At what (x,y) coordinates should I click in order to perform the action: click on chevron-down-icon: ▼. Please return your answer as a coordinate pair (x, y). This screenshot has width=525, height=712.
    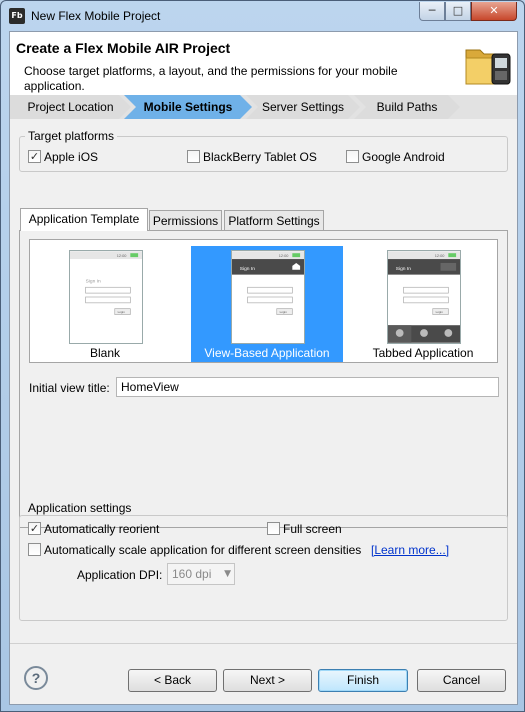
    Looking at the image, I should click on (227, 574).